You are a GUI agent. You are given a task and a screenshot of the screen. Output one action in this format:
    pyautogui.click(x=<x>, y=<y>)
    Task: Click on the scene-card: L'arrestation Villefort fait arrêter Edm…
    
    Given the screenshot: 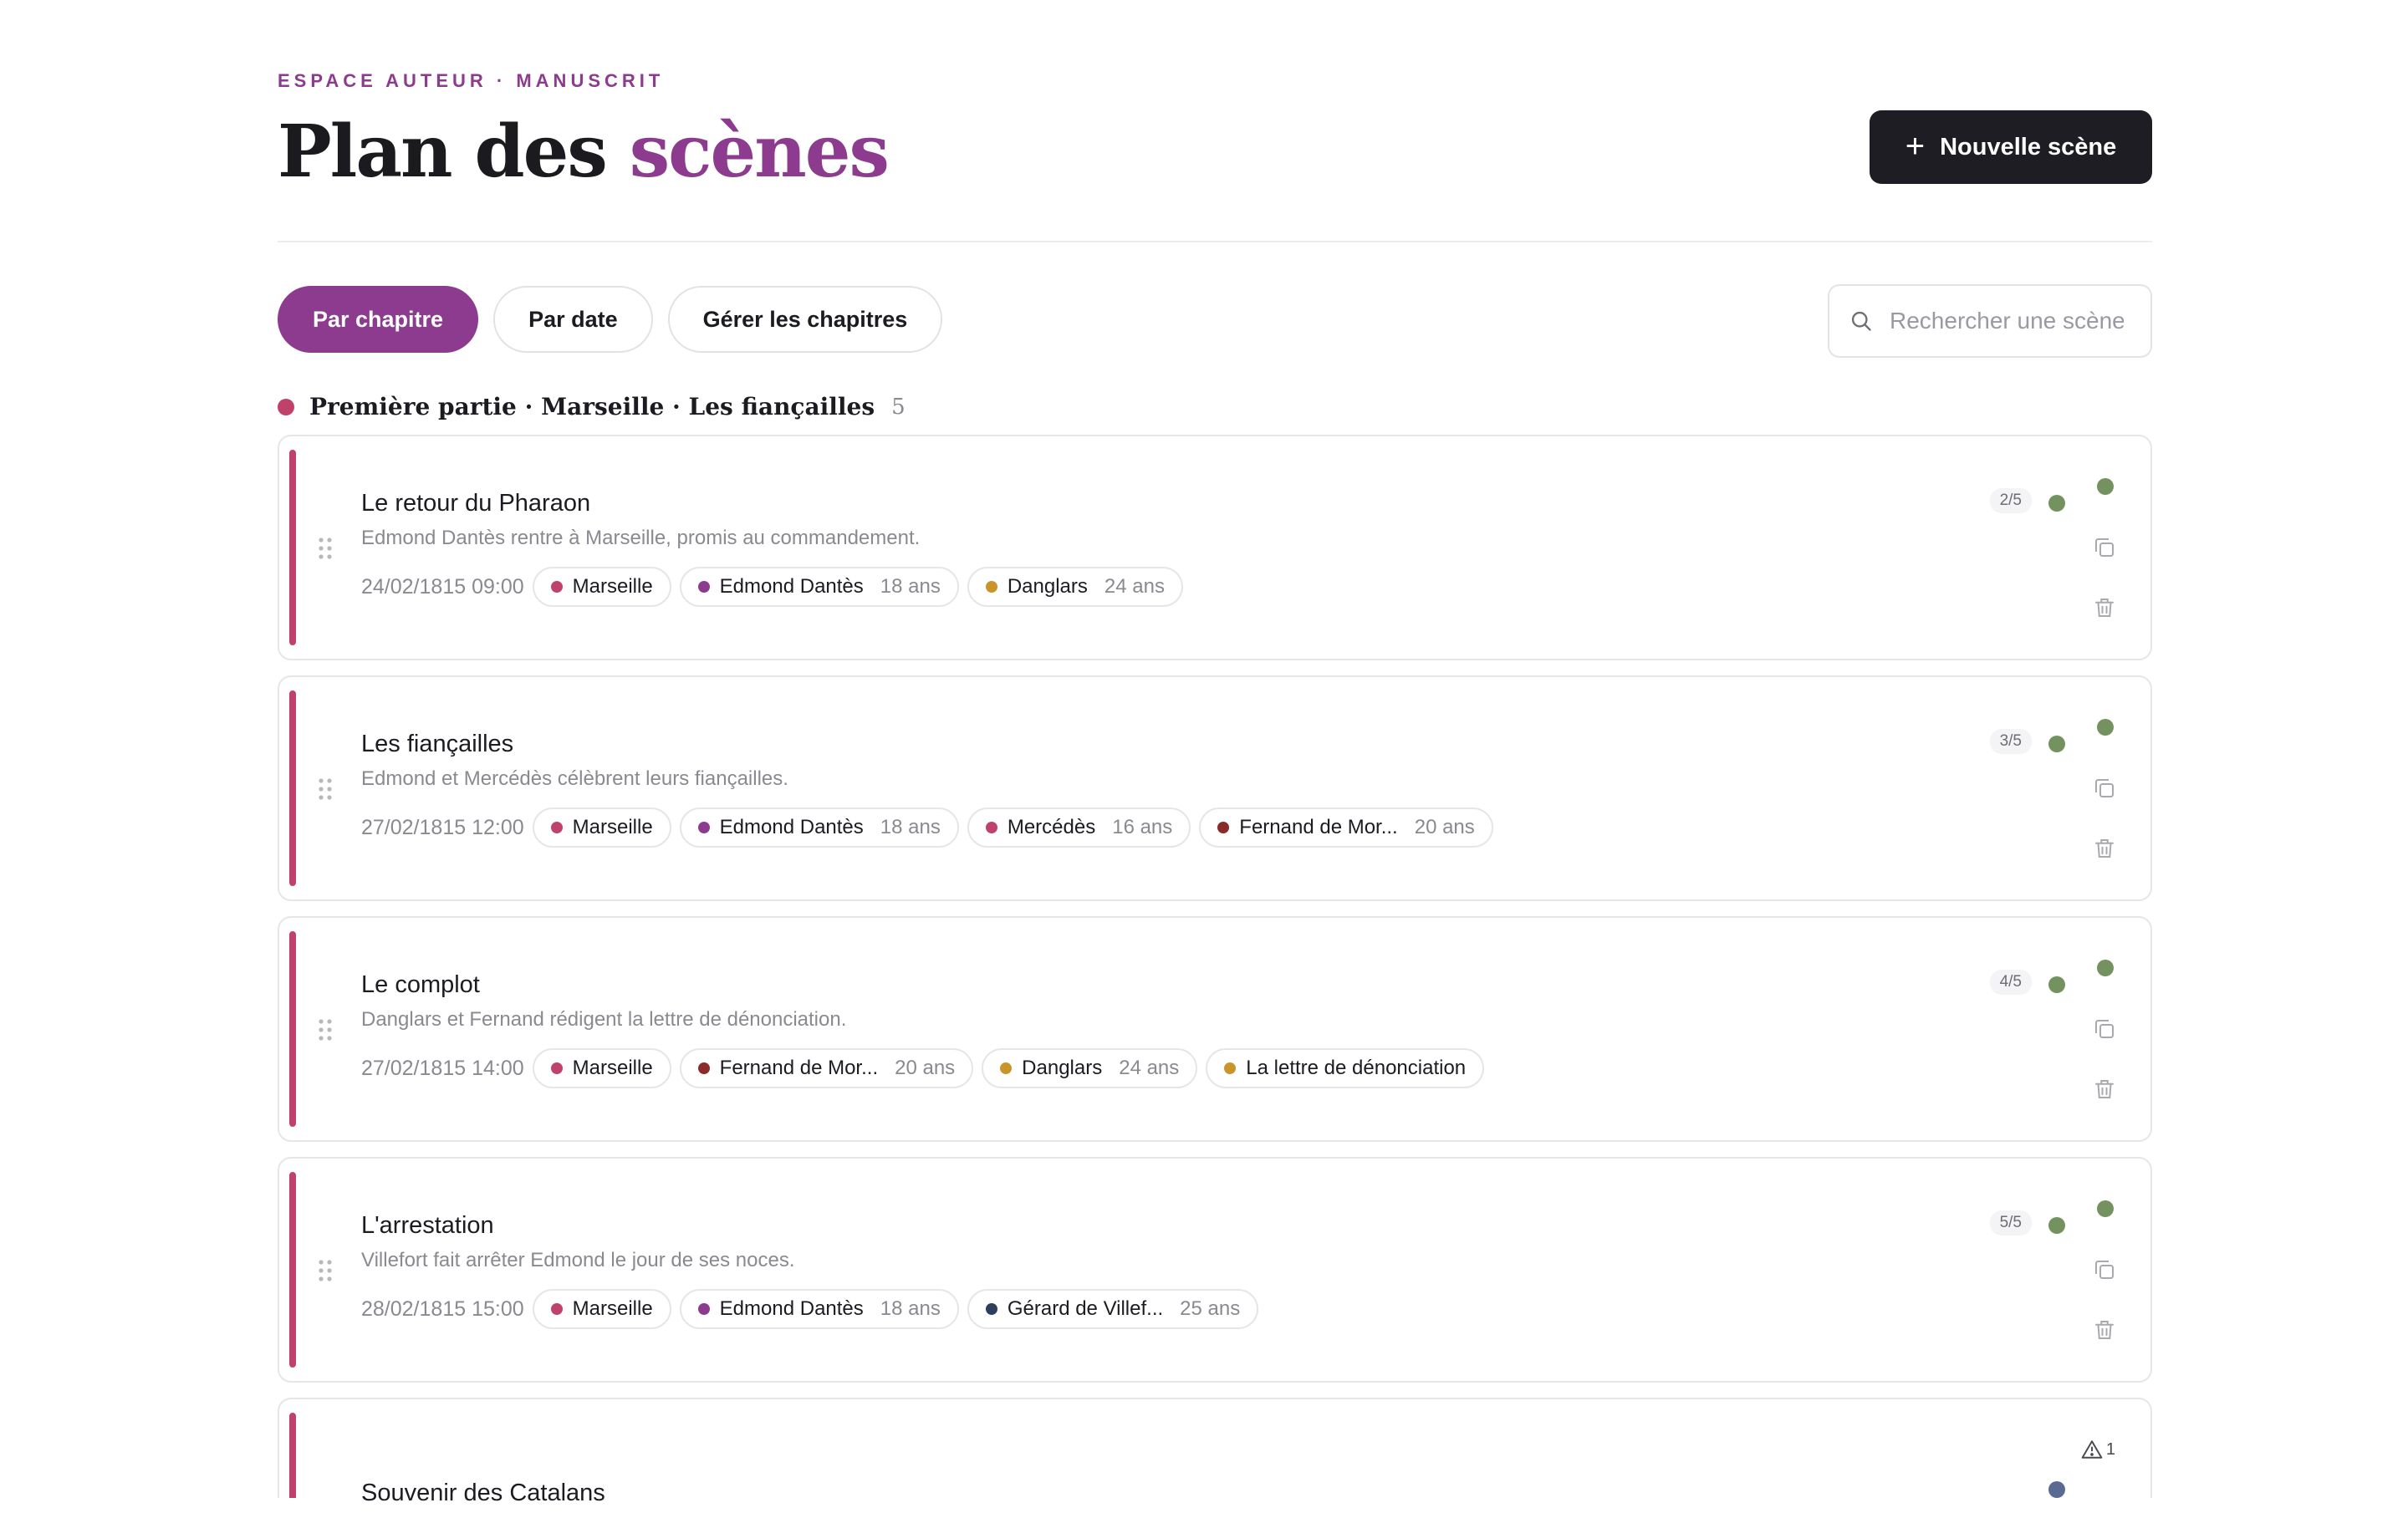 What is the action you would take?
    pyautogui.click(x=1215, y=1270)
    